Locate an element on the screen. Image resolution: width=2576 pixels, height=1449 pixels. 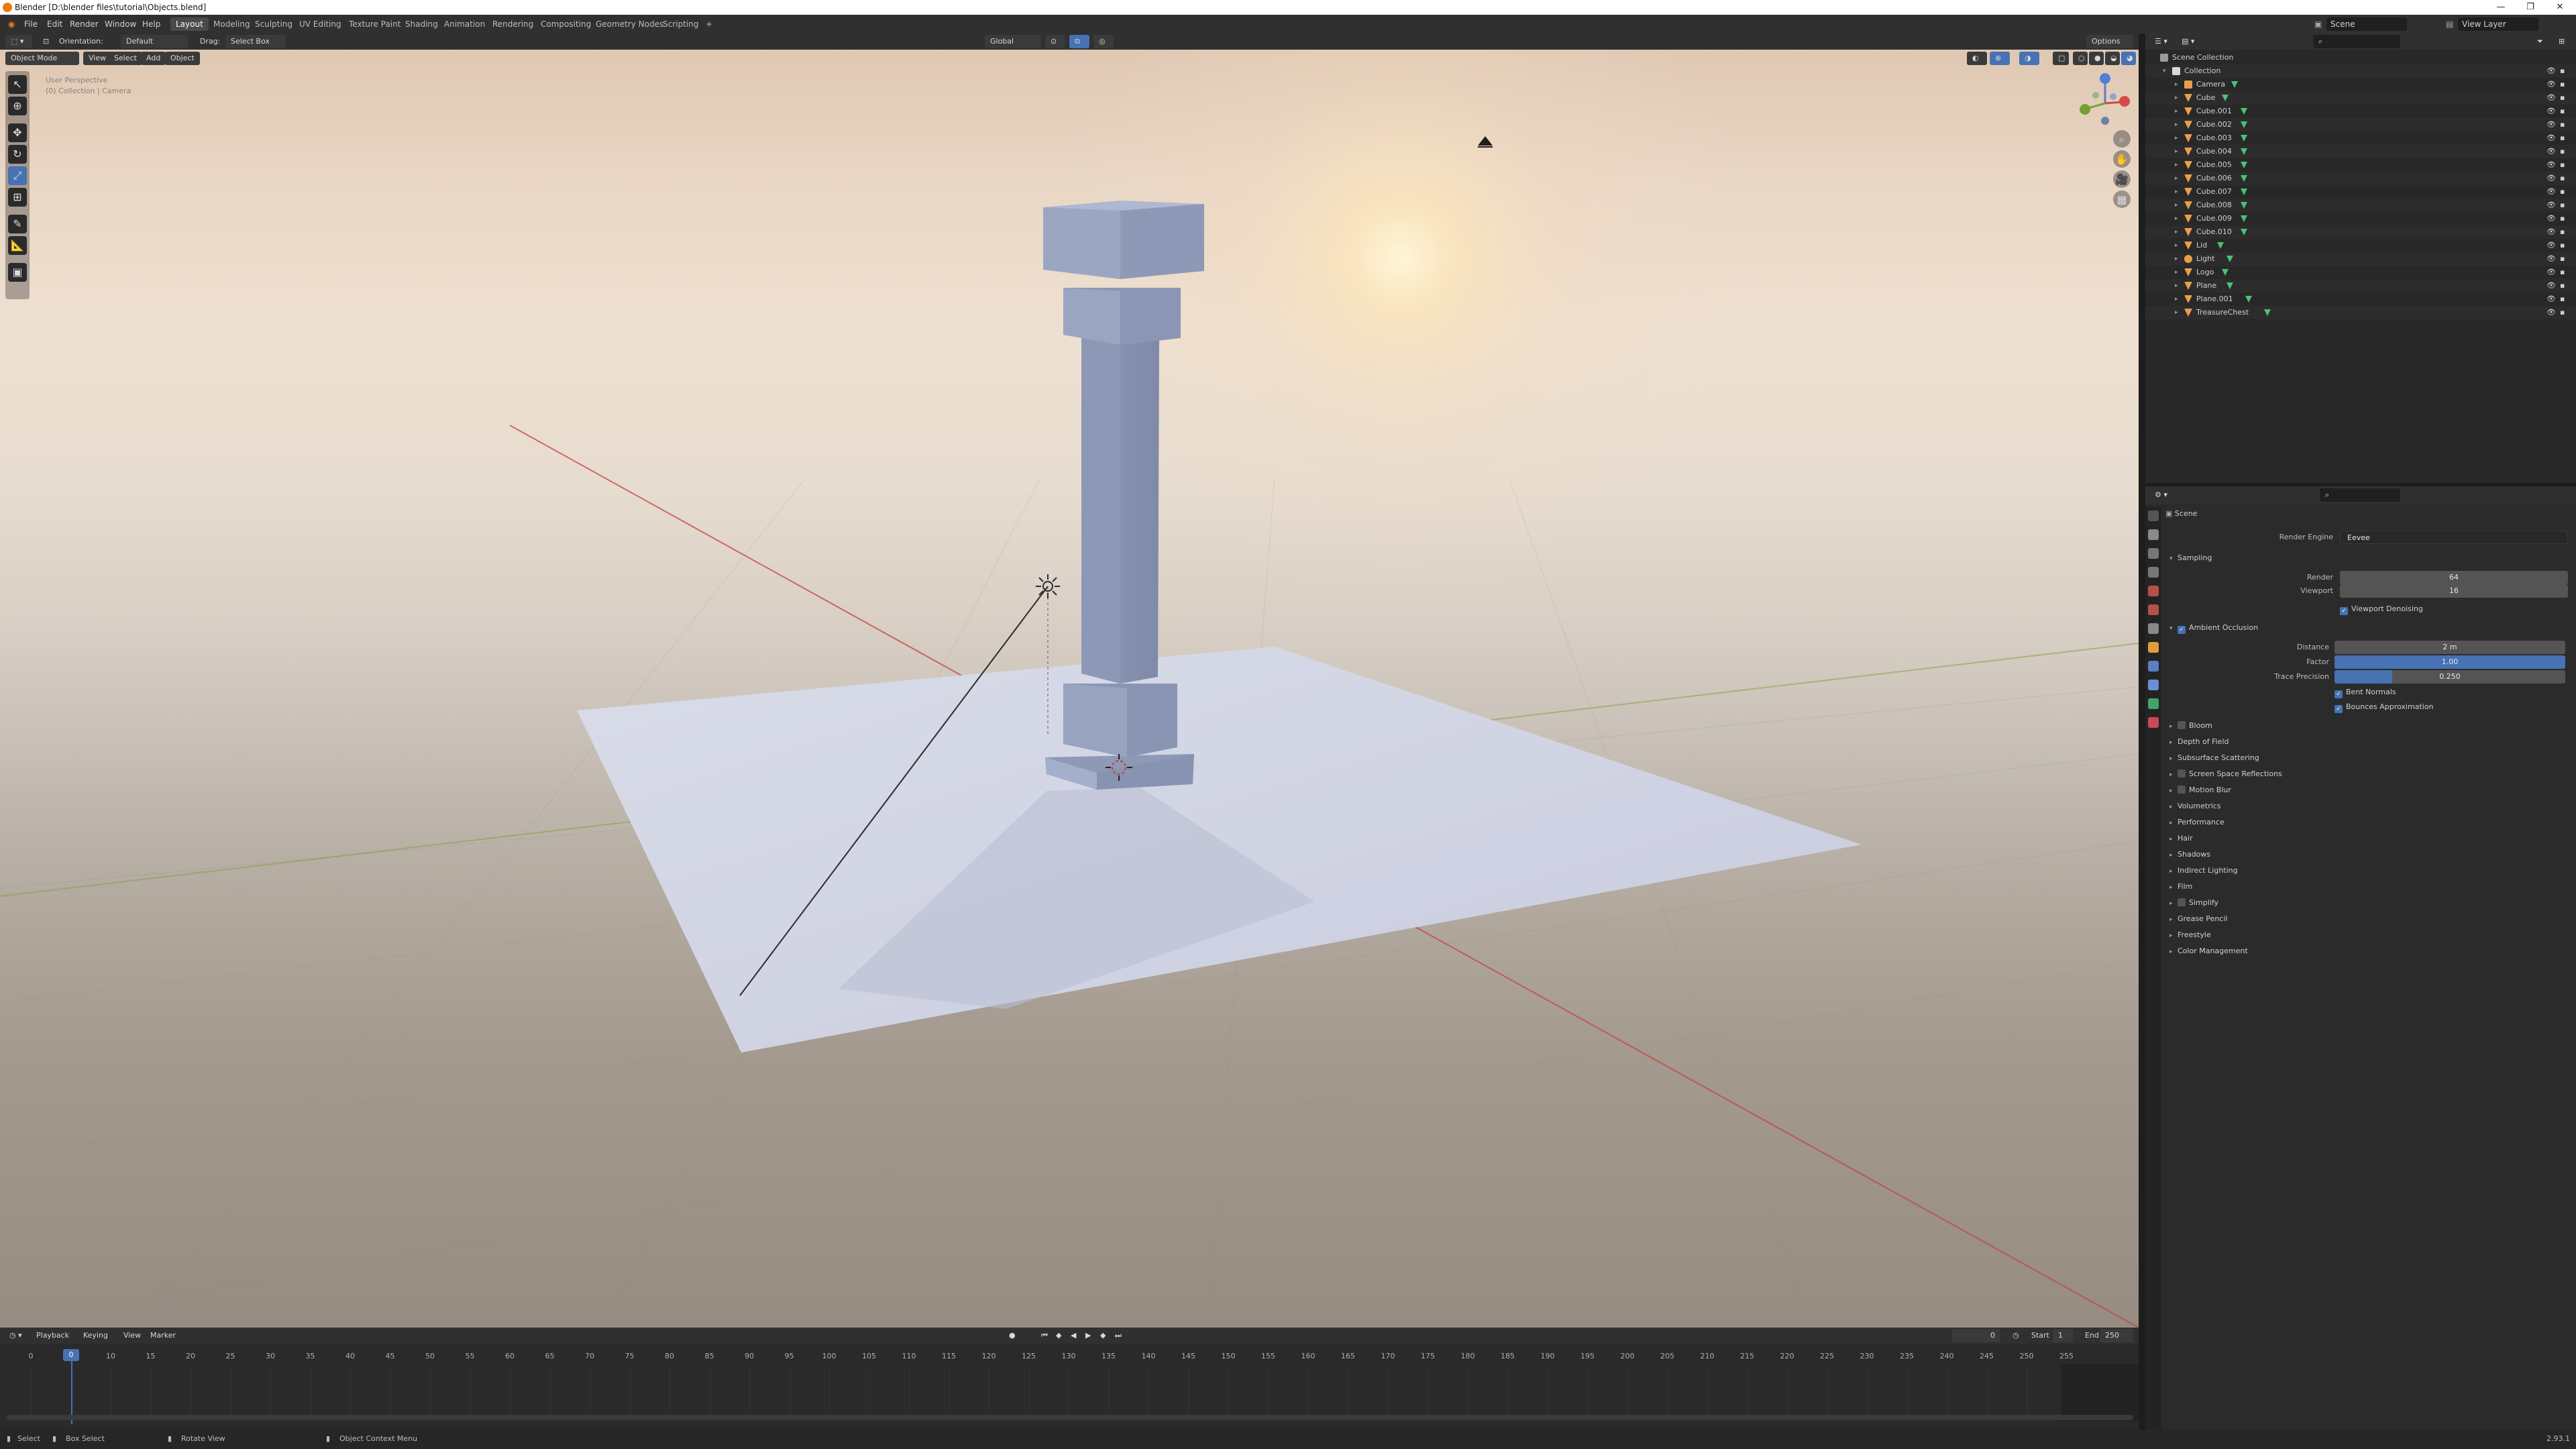
drag-select: Select Box is located at coordinates (255, 41).